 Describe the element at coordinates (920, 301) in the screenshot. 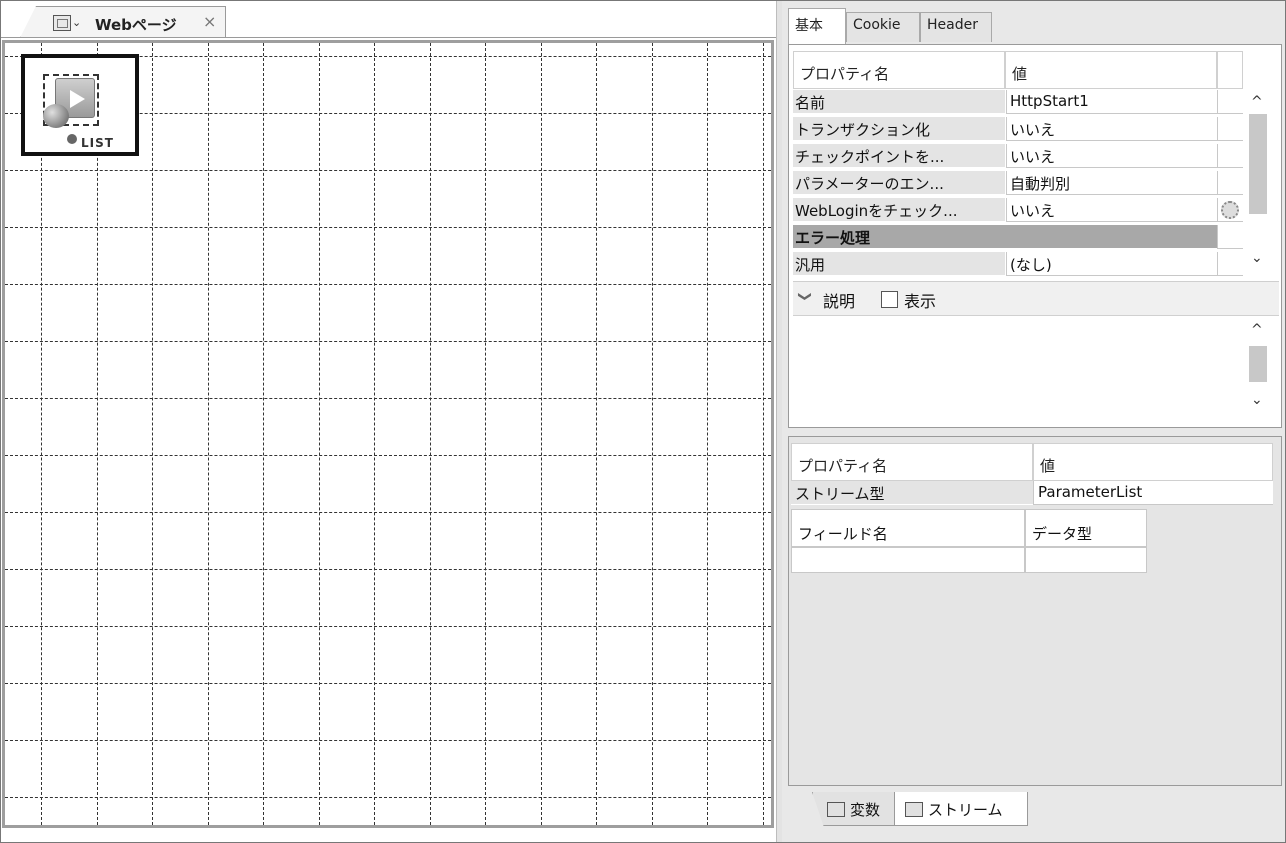

I see `show-checkbox-label: 表示` at that location.